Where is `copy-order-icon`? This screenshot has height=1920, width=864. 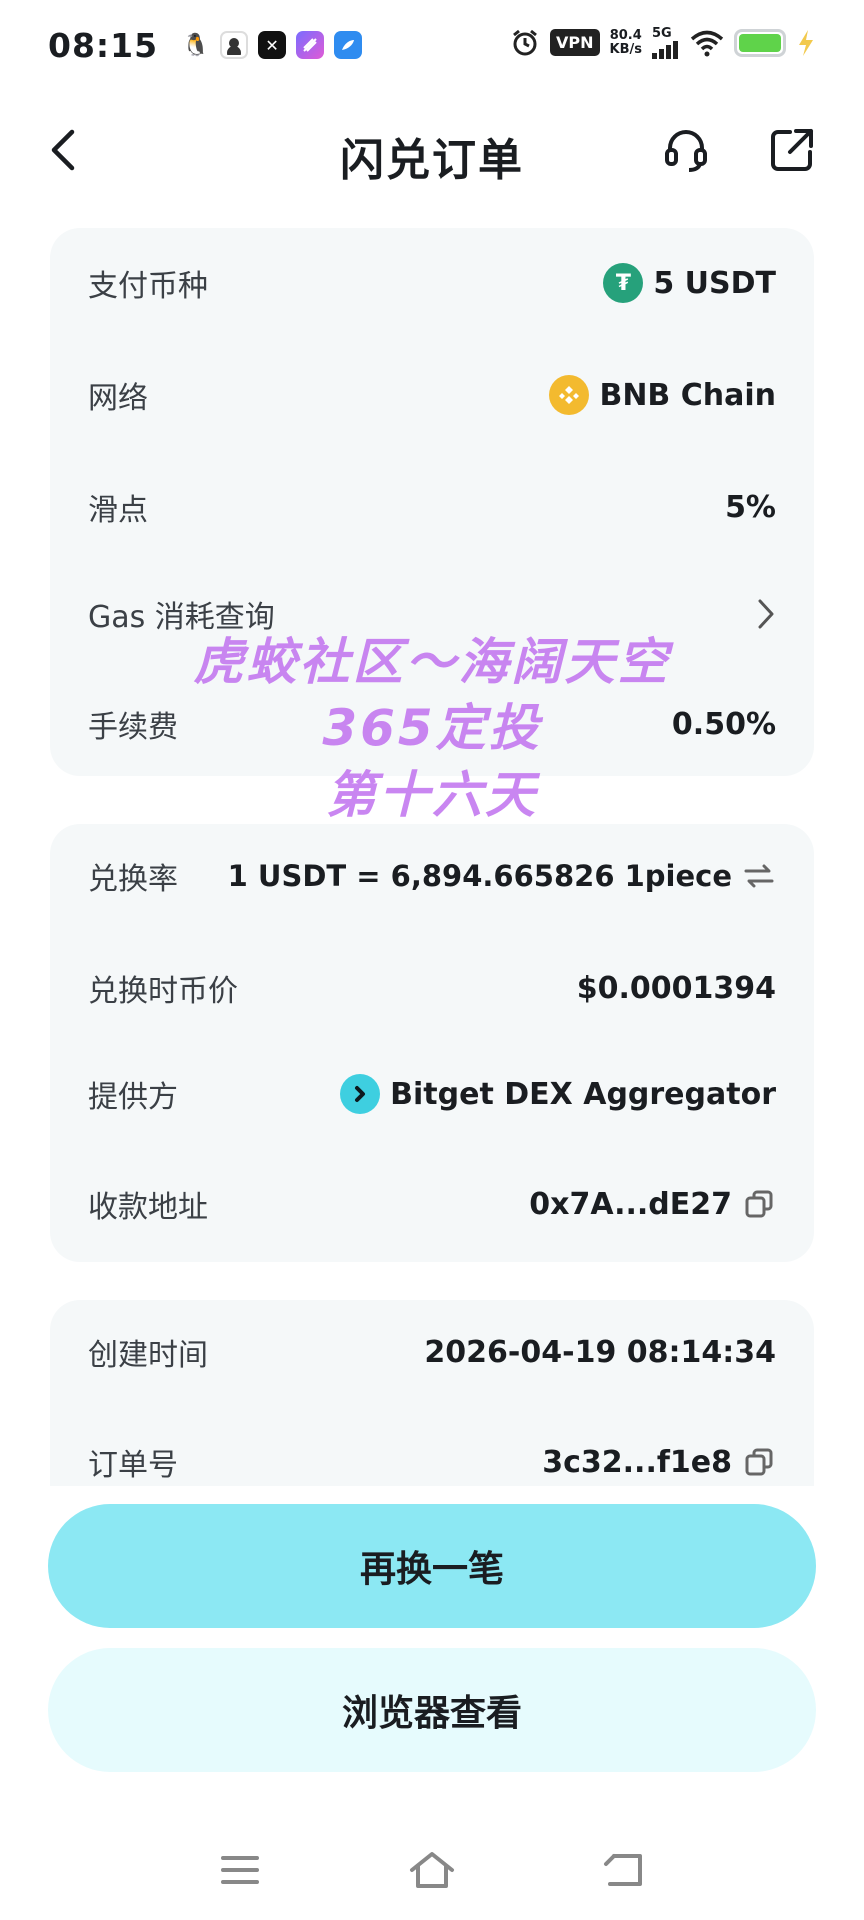
copy-order-icon is located at coordinates (759, 1462).